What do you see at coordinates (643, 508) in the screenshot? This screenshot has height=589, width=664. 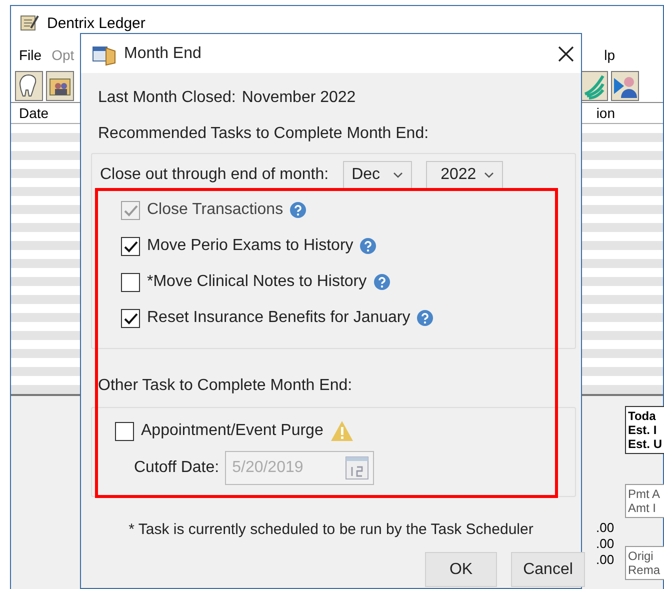 I see `summary-label: Amt I` at bounding box center [643, 508].